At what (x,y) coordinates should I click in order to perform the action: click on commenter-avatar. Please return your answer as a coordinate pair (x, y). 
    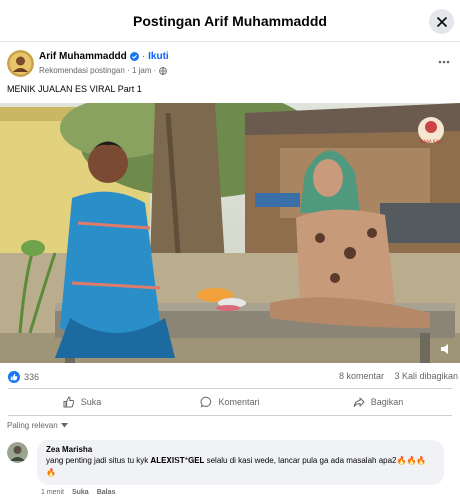
    Looking at the image, I should click on (17, 452).